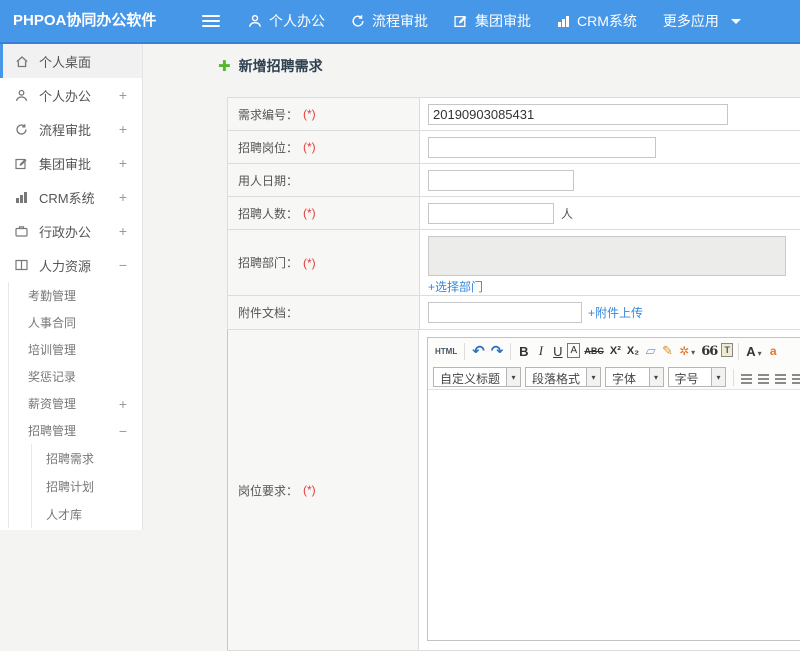 The image size is (800, 651). I want to click on nav-label: 个人办公, so click(297, 21).